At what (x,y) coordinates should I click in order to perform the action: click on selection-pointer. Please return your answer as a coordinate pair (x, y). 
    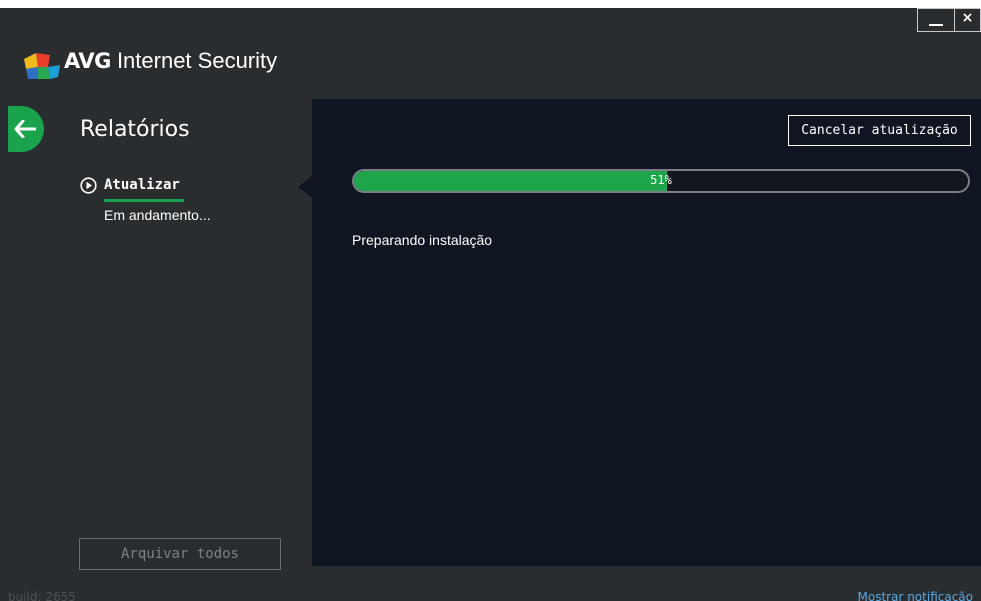
    Looking at the image, I should click on (305, 187).